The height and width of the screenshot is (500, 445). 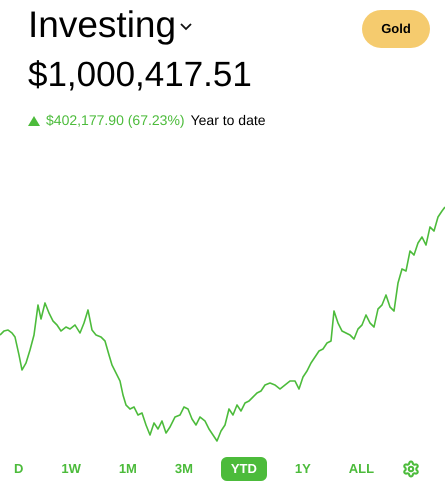 I want to click on membership-button: Gold, so click(x=396, y=29).